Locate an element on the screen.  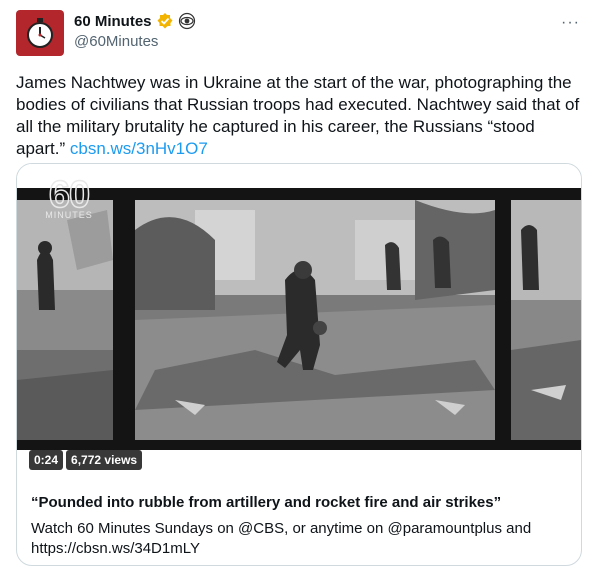
avatar is located at coordinates (40, 33).